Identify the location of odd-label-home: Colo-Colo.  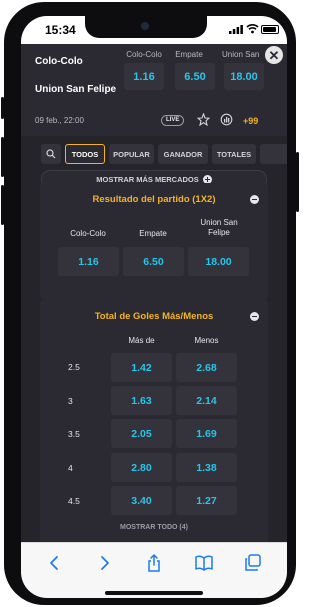
(144, 54).